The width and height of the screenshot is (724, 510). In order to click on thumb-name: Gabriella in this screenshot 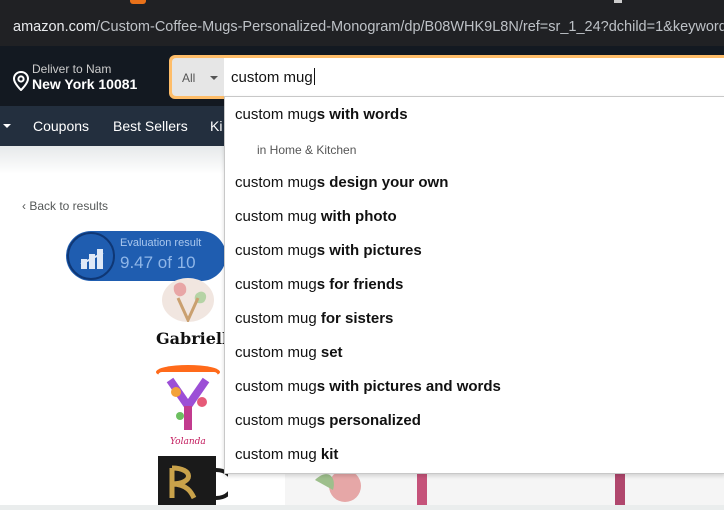, I will do `click(192, 338)`.